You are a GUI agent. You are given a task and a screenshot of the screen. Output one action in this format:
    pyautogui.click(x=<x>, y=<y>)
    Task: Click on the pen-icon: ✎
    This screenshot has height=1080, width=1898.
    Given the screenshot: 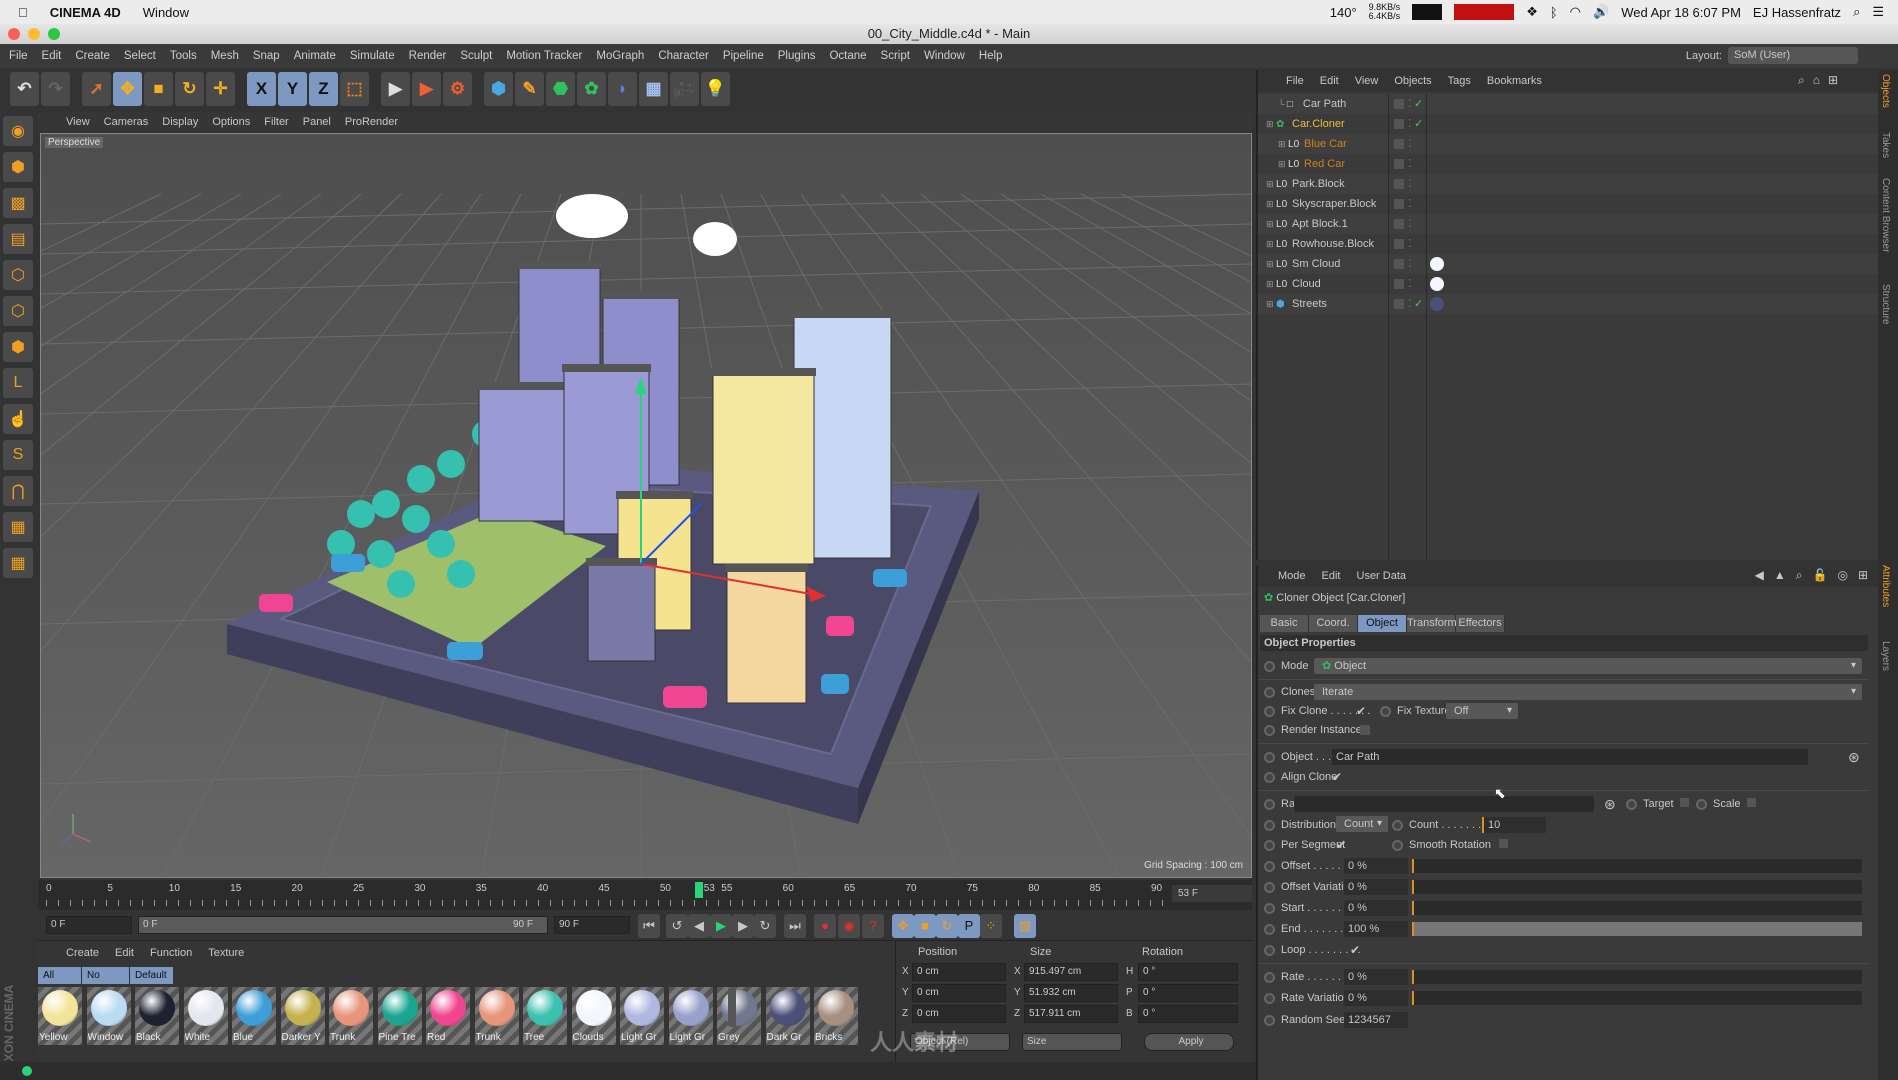 What is the action you would take?
    pyautogui.click(x=529, y=89)
    